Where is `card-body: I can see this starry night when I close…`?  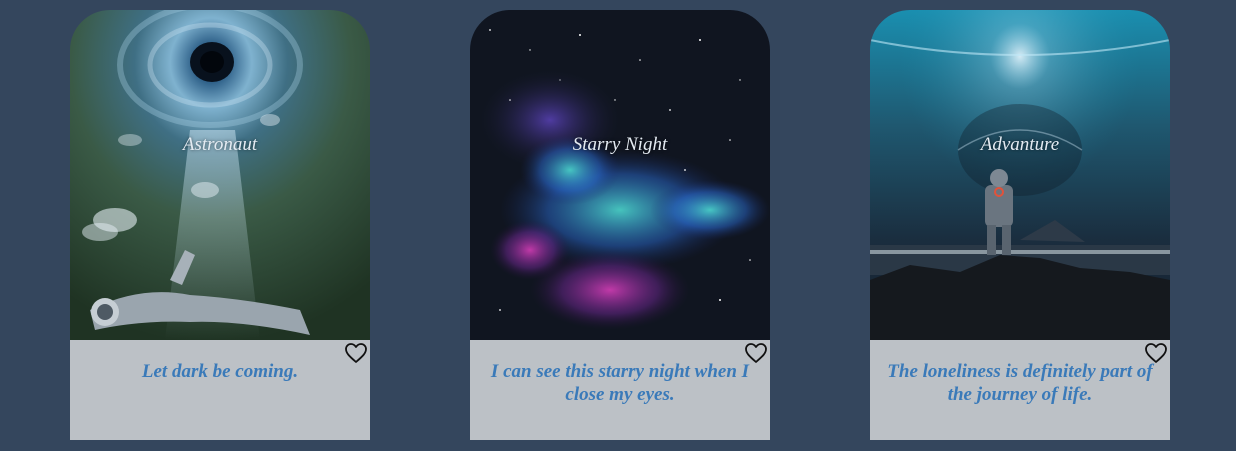
card-body: I can see this starry night when I close… is located at coordinates (620, 390).